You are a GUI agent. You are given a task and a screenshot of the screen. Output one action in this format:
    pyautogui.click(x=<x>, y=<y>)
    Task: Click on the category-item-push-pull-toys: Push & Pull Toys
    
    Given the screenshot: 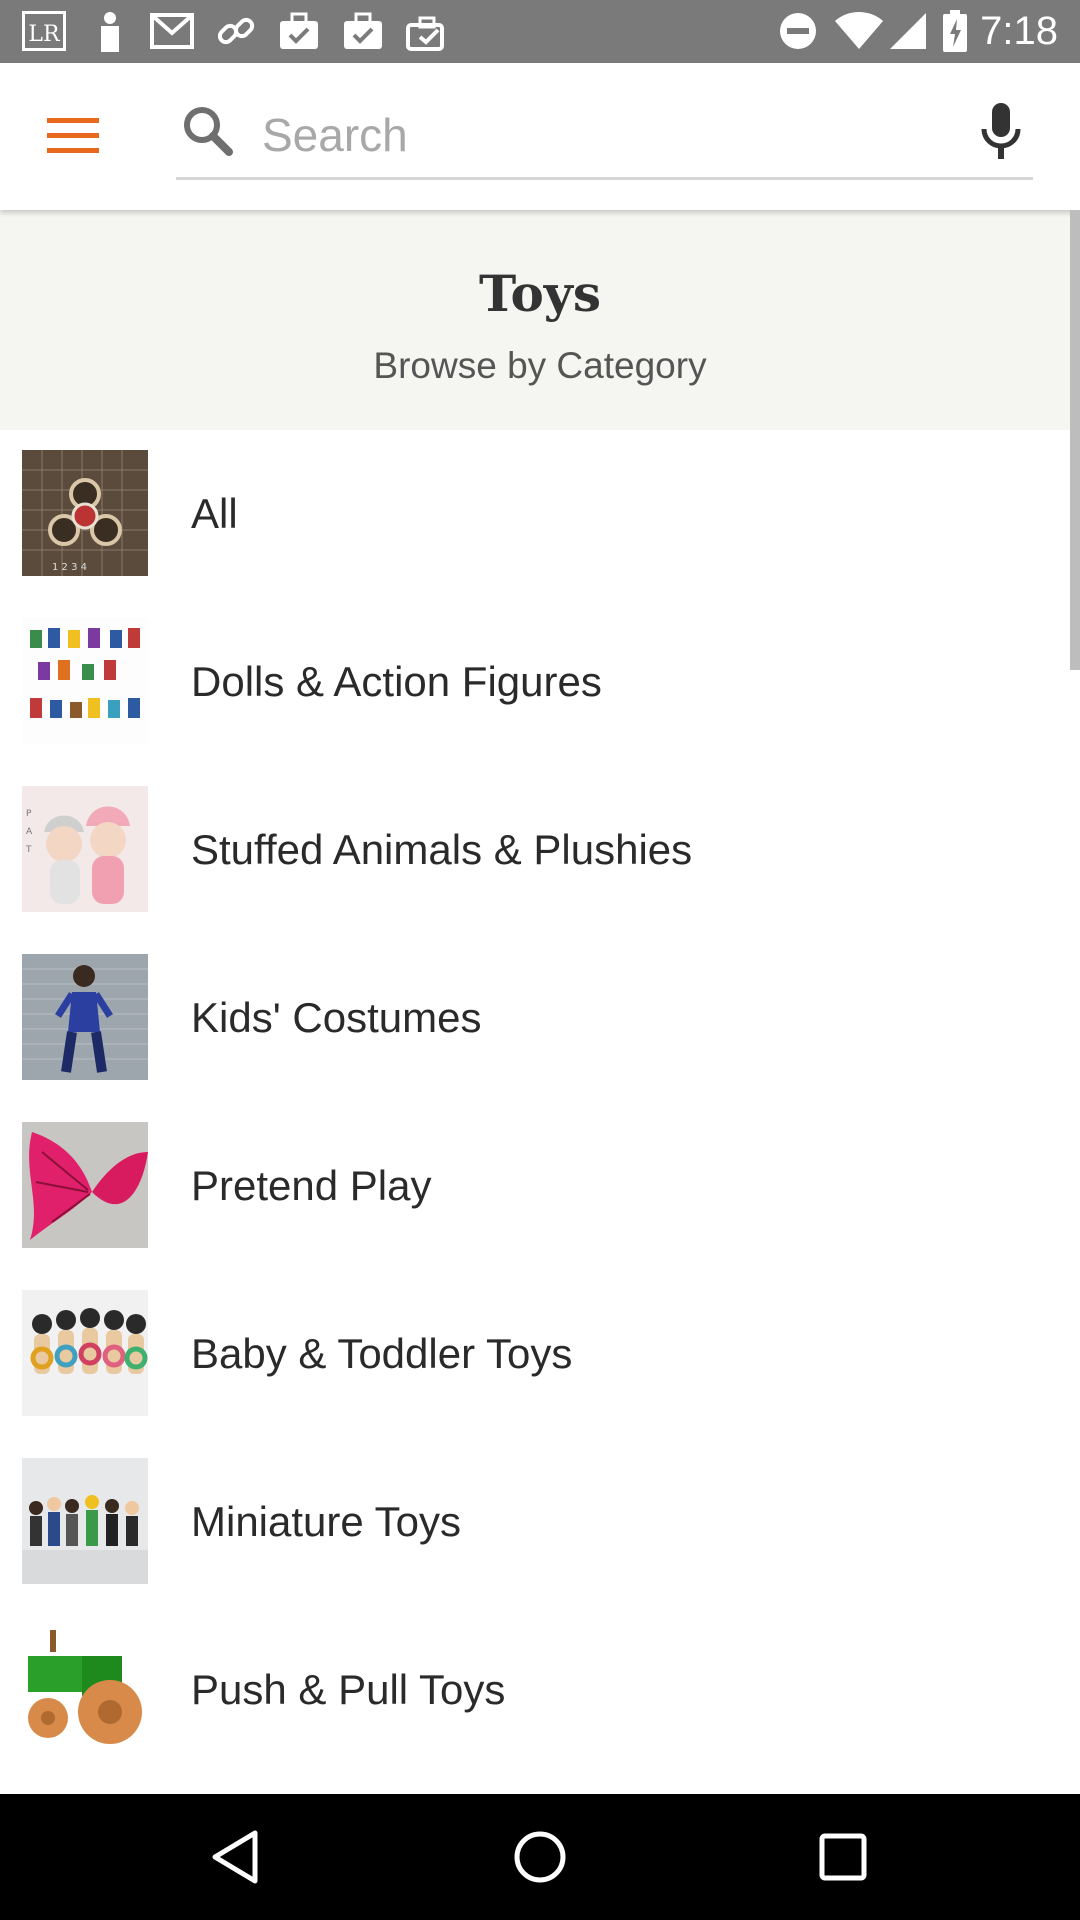 What is the action you would take?
    pyautogui.click(x=535, y=1690)
    